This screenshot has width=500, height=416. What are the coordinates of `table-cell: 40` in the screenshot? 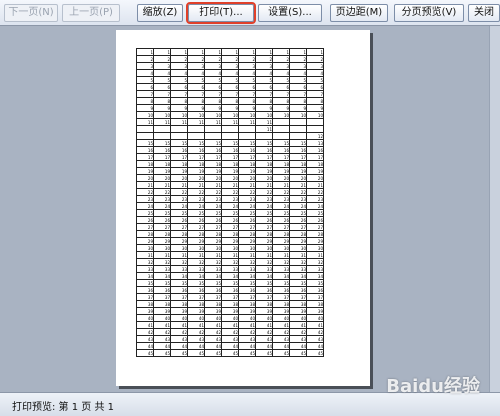 It's located at (247, 318).